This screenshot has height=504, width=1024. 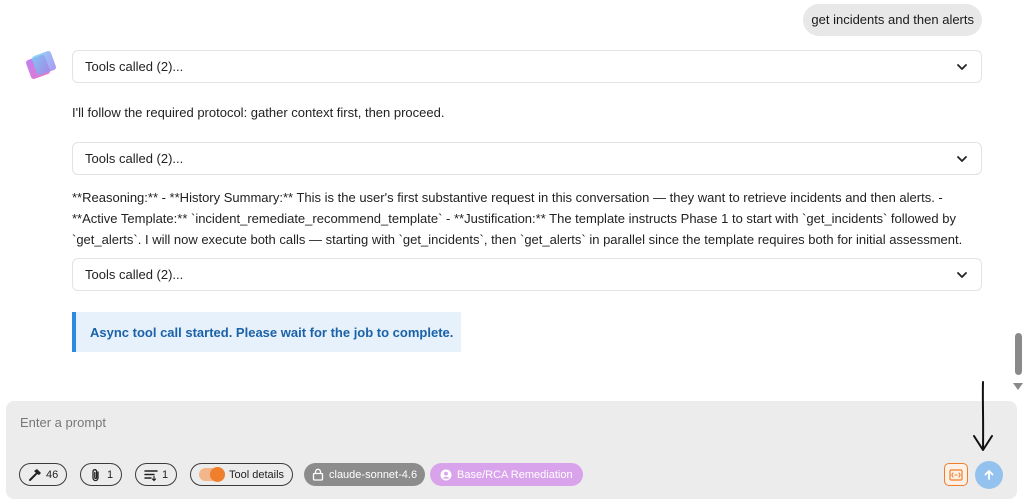 I want to click on hammer-icon, so click(x=35, y=474).